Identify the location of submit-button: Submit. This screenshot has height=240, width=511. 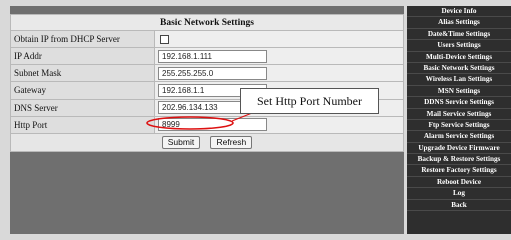
(181, 142).